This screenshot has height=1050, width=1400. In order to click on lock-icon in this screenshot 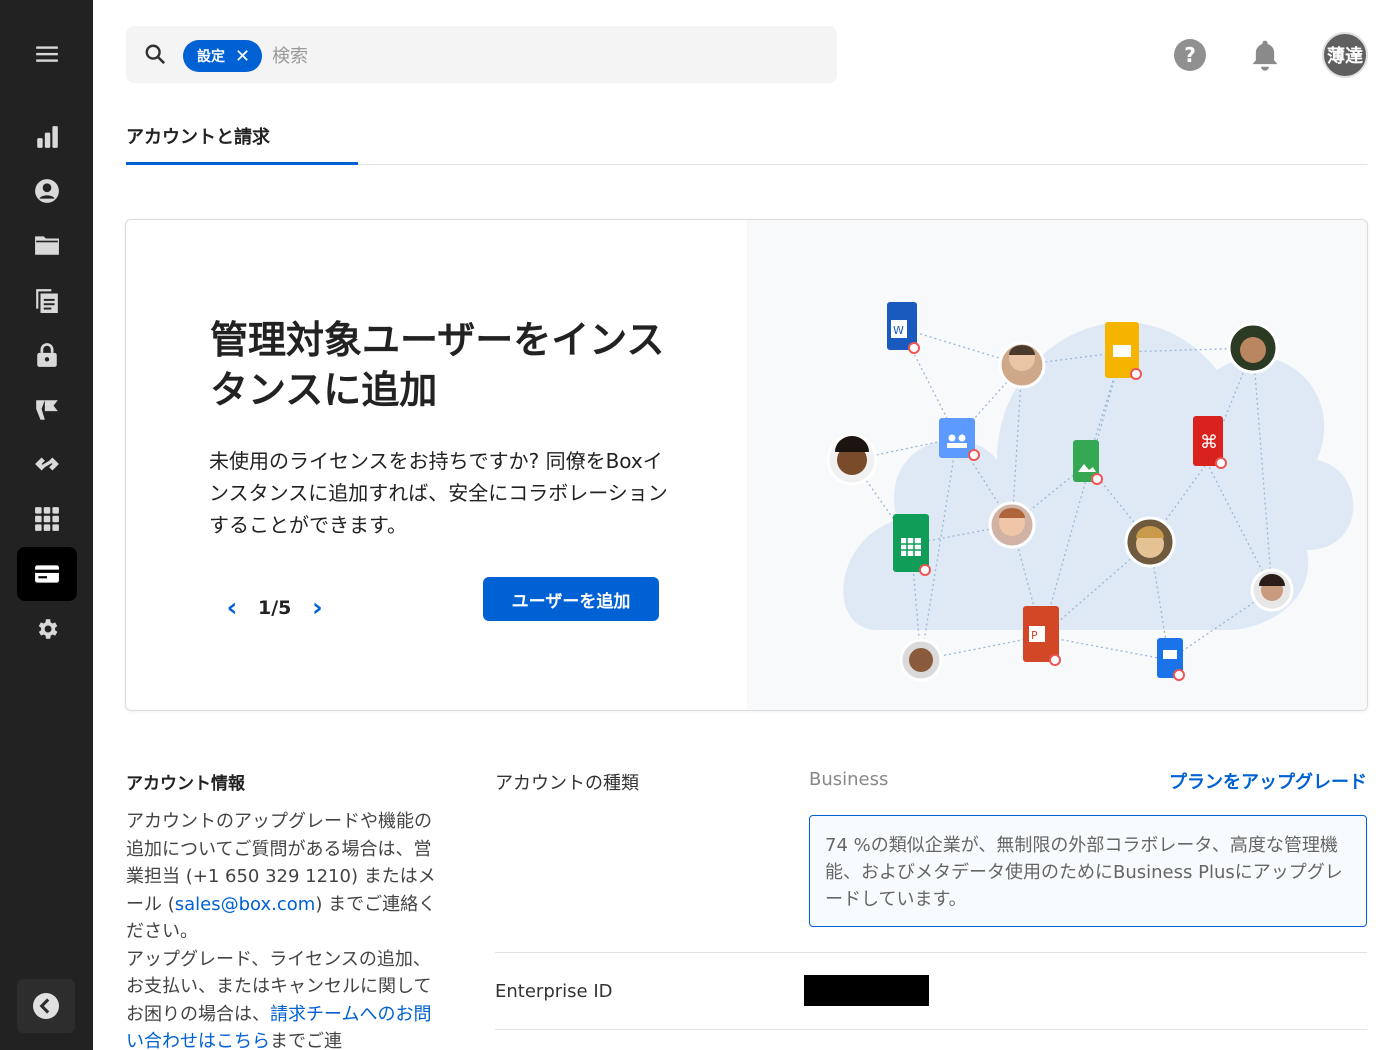, I will do `click(47, 355)`.